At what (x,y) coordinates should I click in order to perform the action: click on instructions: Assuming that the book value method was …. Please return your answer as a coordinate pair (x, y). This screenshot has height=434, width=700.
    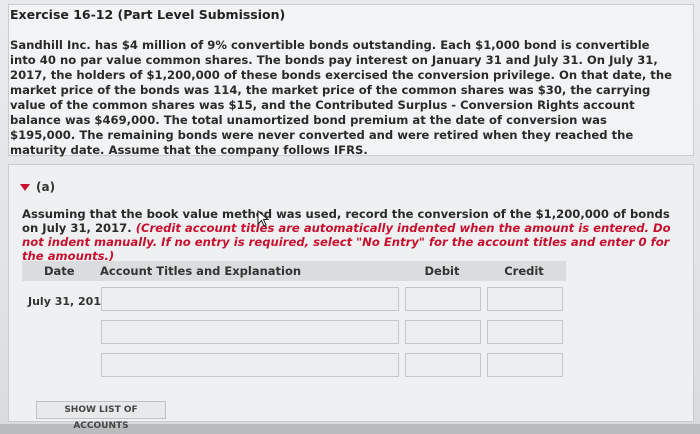
    Looking at the image, I should click on (352, 235).